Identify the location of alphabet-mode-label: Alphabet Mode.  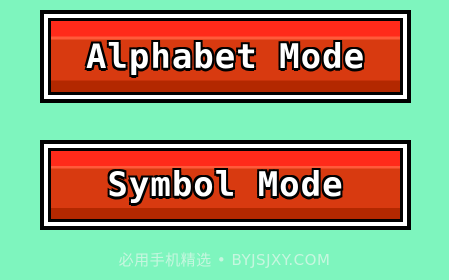
(225, 56).